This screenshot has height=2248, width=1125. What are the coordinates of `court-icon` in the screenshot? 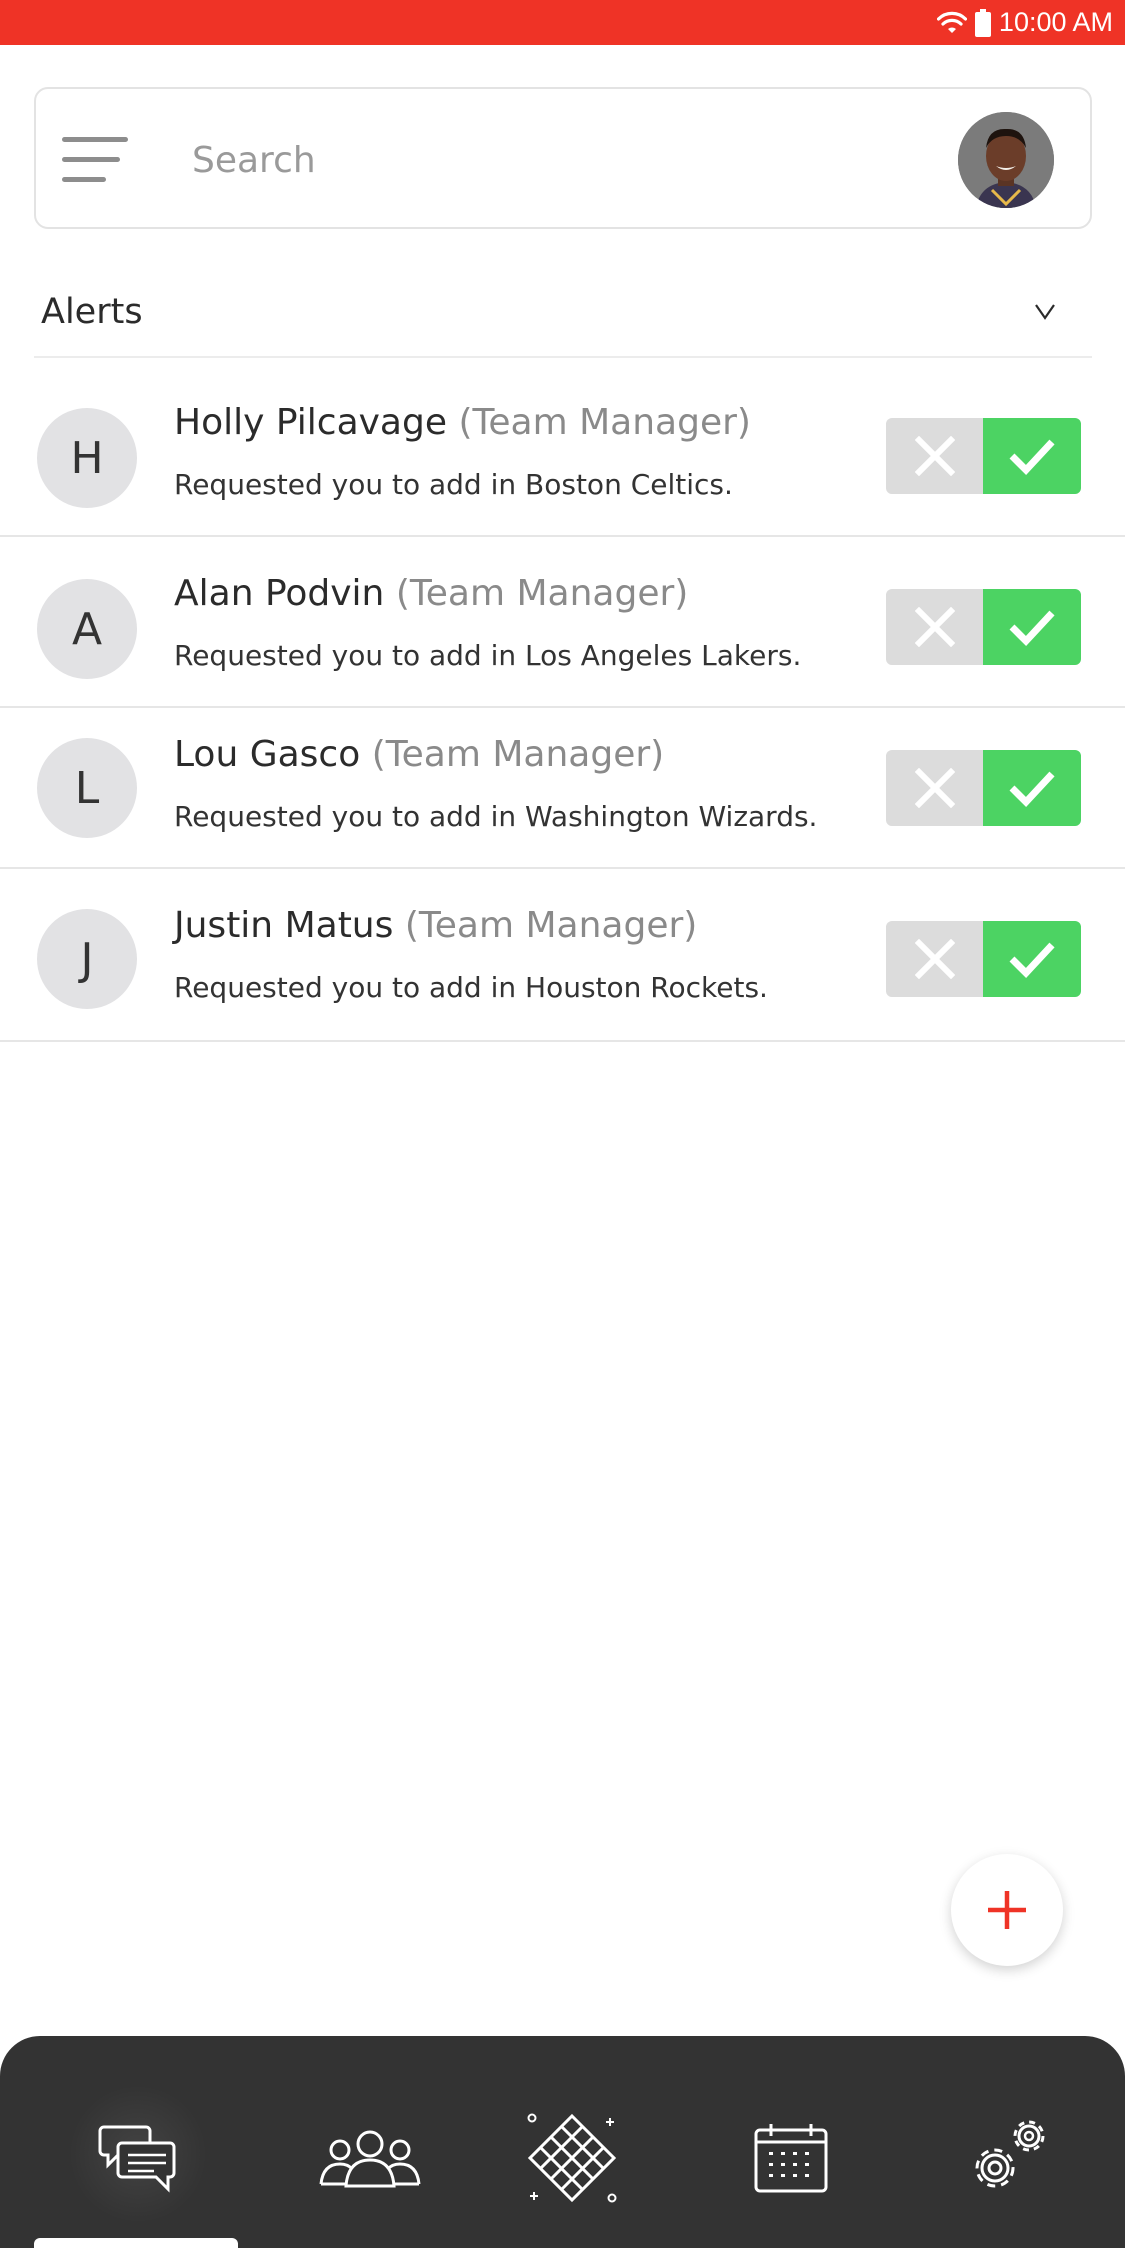 It's located at (572, 2158).